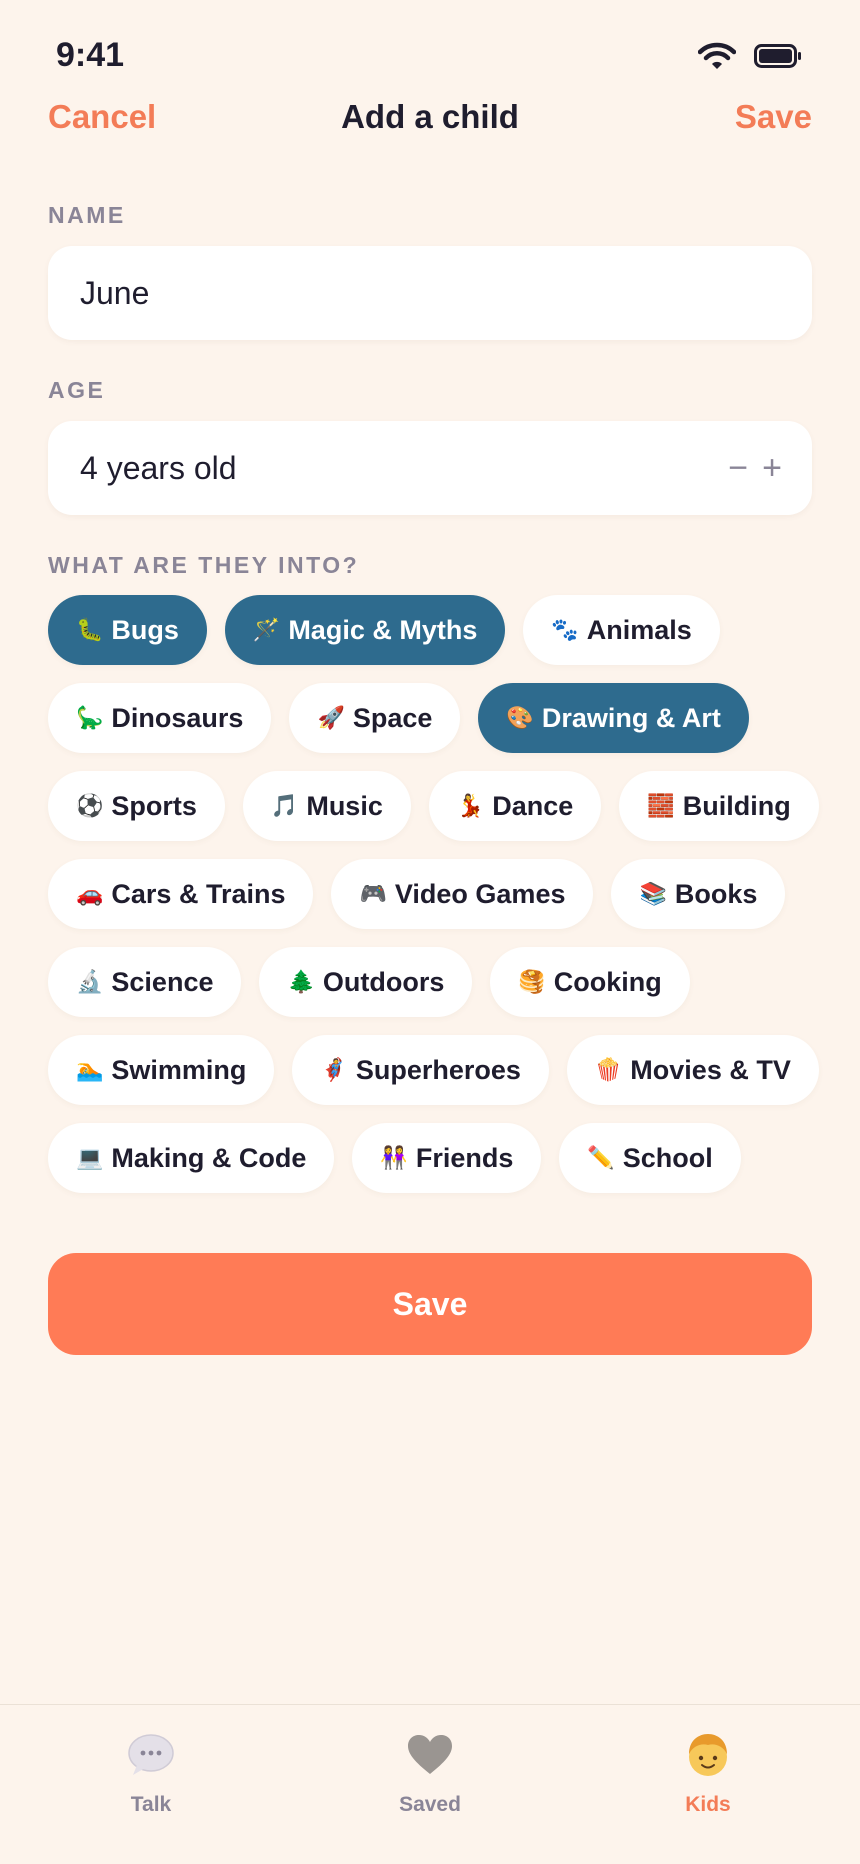 The width and height of the screenshot is (860, 1864). What do you see at coordinates (773, 117) in the screenshot?
I see `save-nav-button: Save` at bounding box center [773, 117].